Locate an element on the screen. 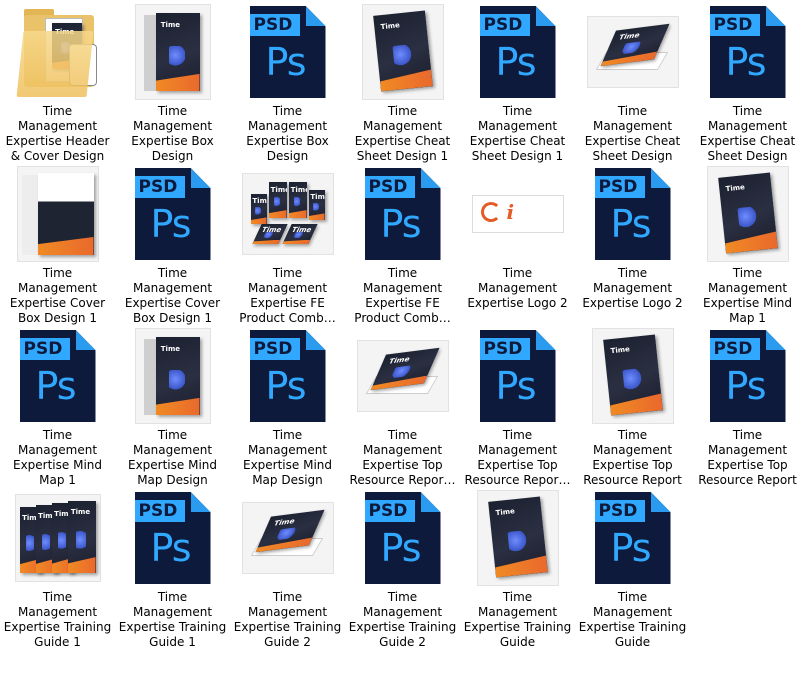 The image size is (802, 673). folder-icon: Time is located at coordinates (58, 52).